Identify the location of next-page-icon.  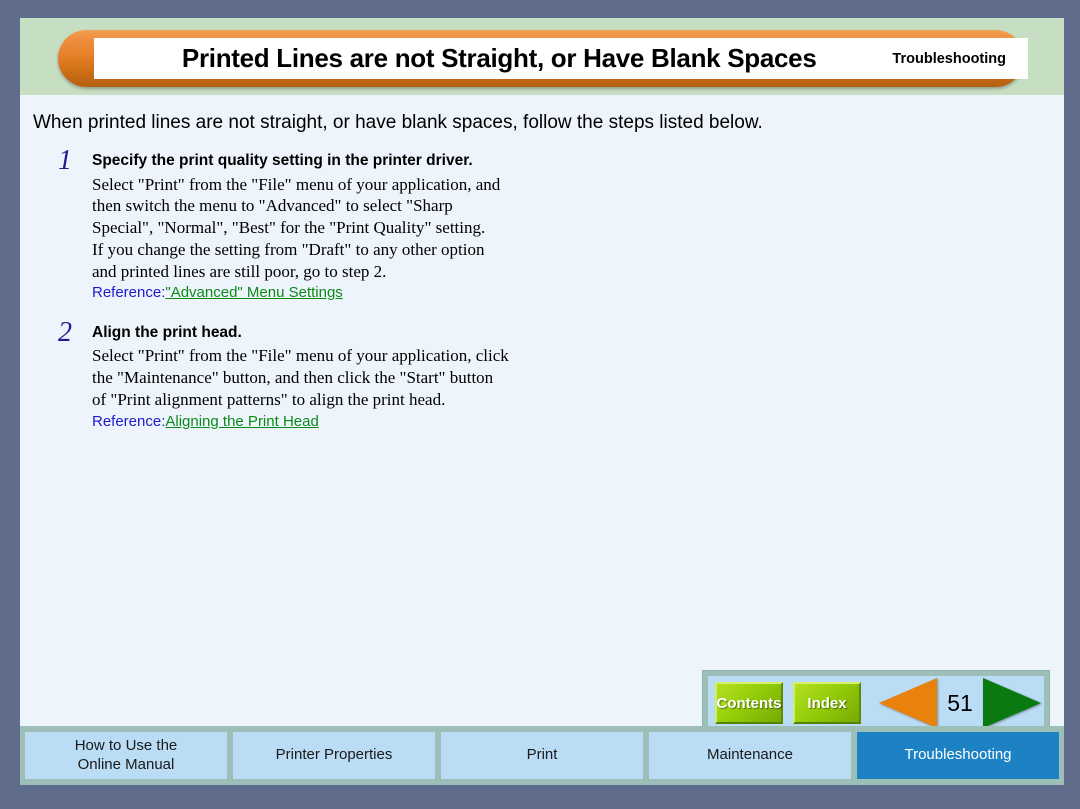
(1012, 703).